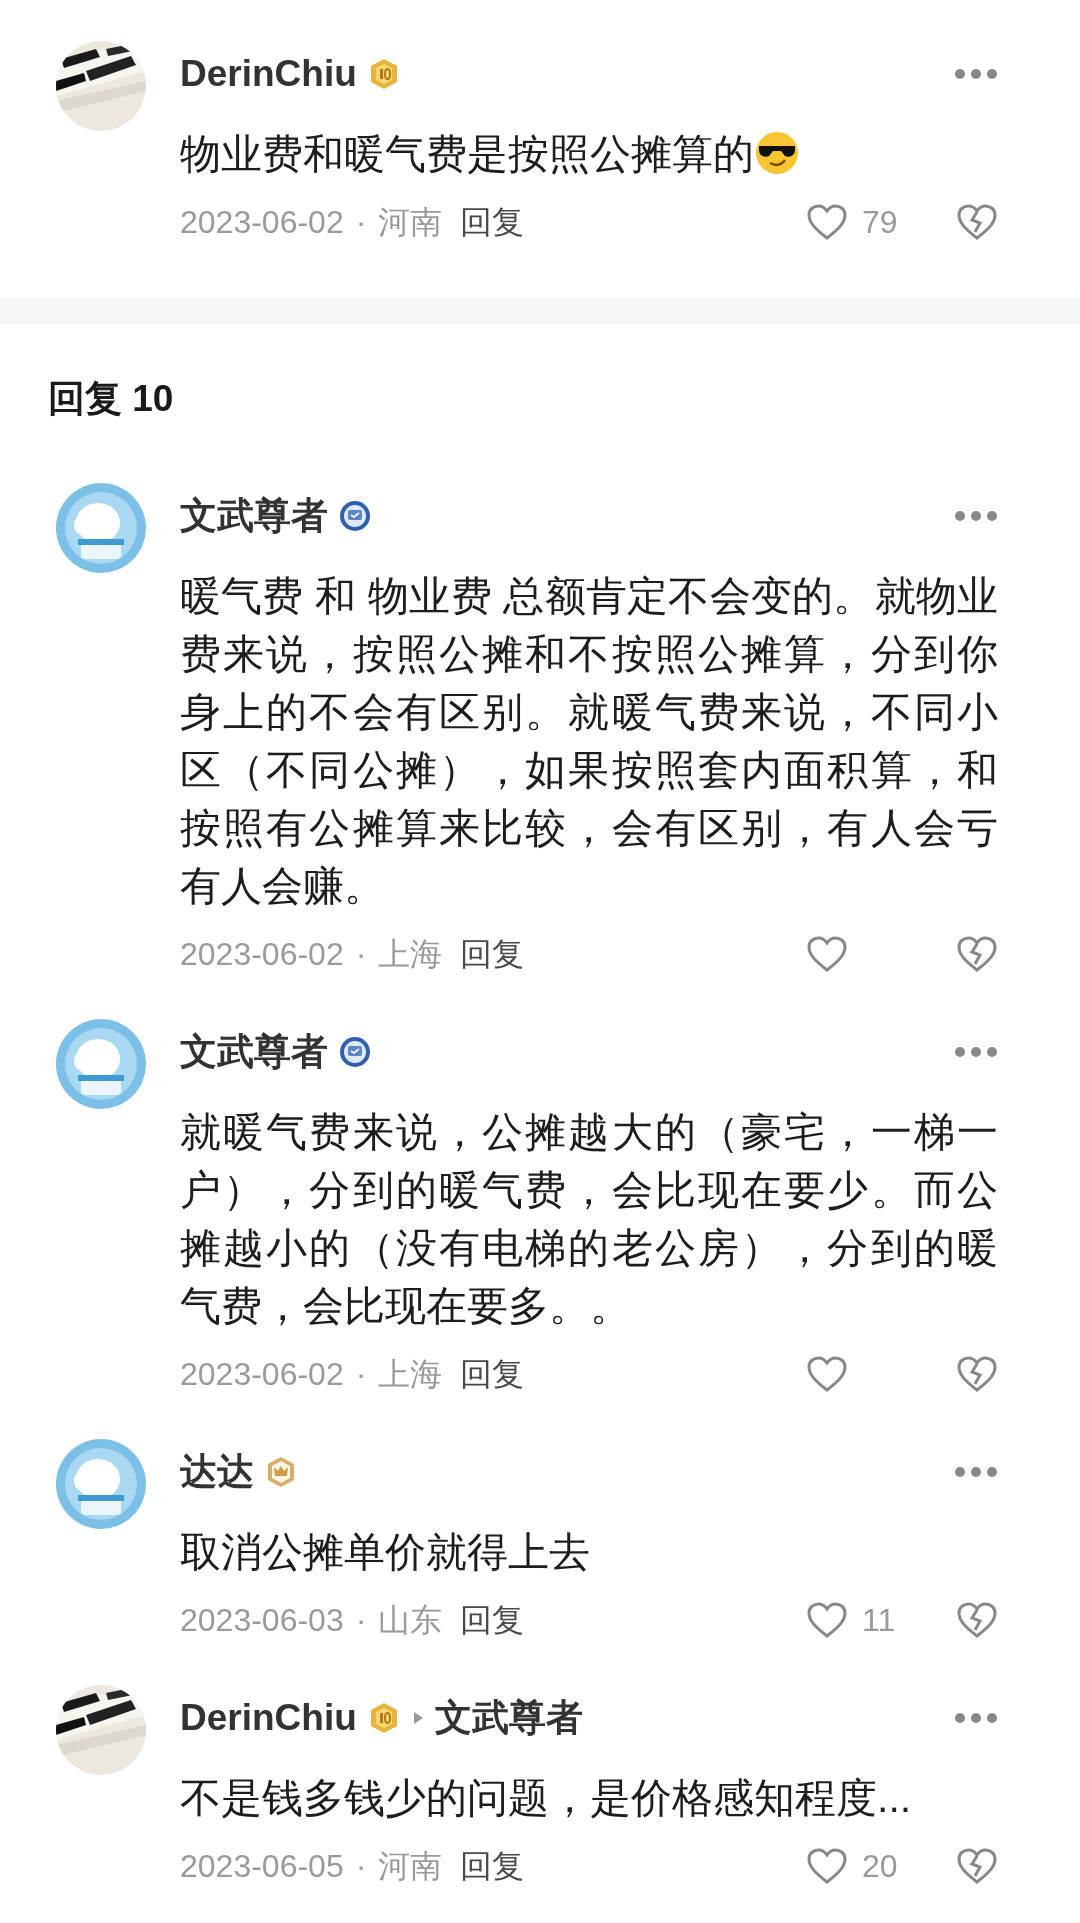  I want to click on comment-text: 物业费和暖气费是按照公摊算的, so click(589, 154).